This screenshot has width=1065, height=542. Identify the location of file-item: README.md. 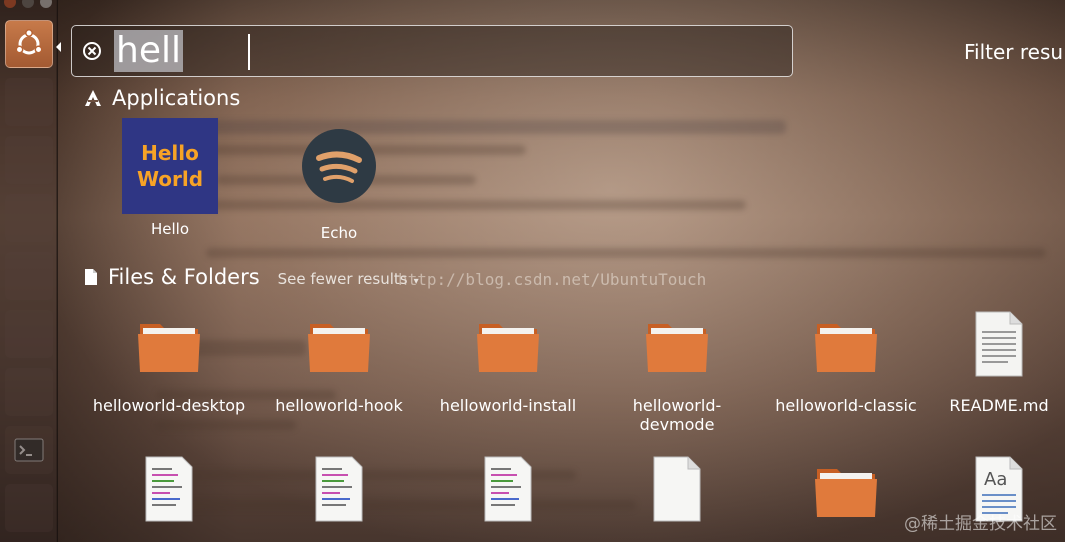
(999, 362).